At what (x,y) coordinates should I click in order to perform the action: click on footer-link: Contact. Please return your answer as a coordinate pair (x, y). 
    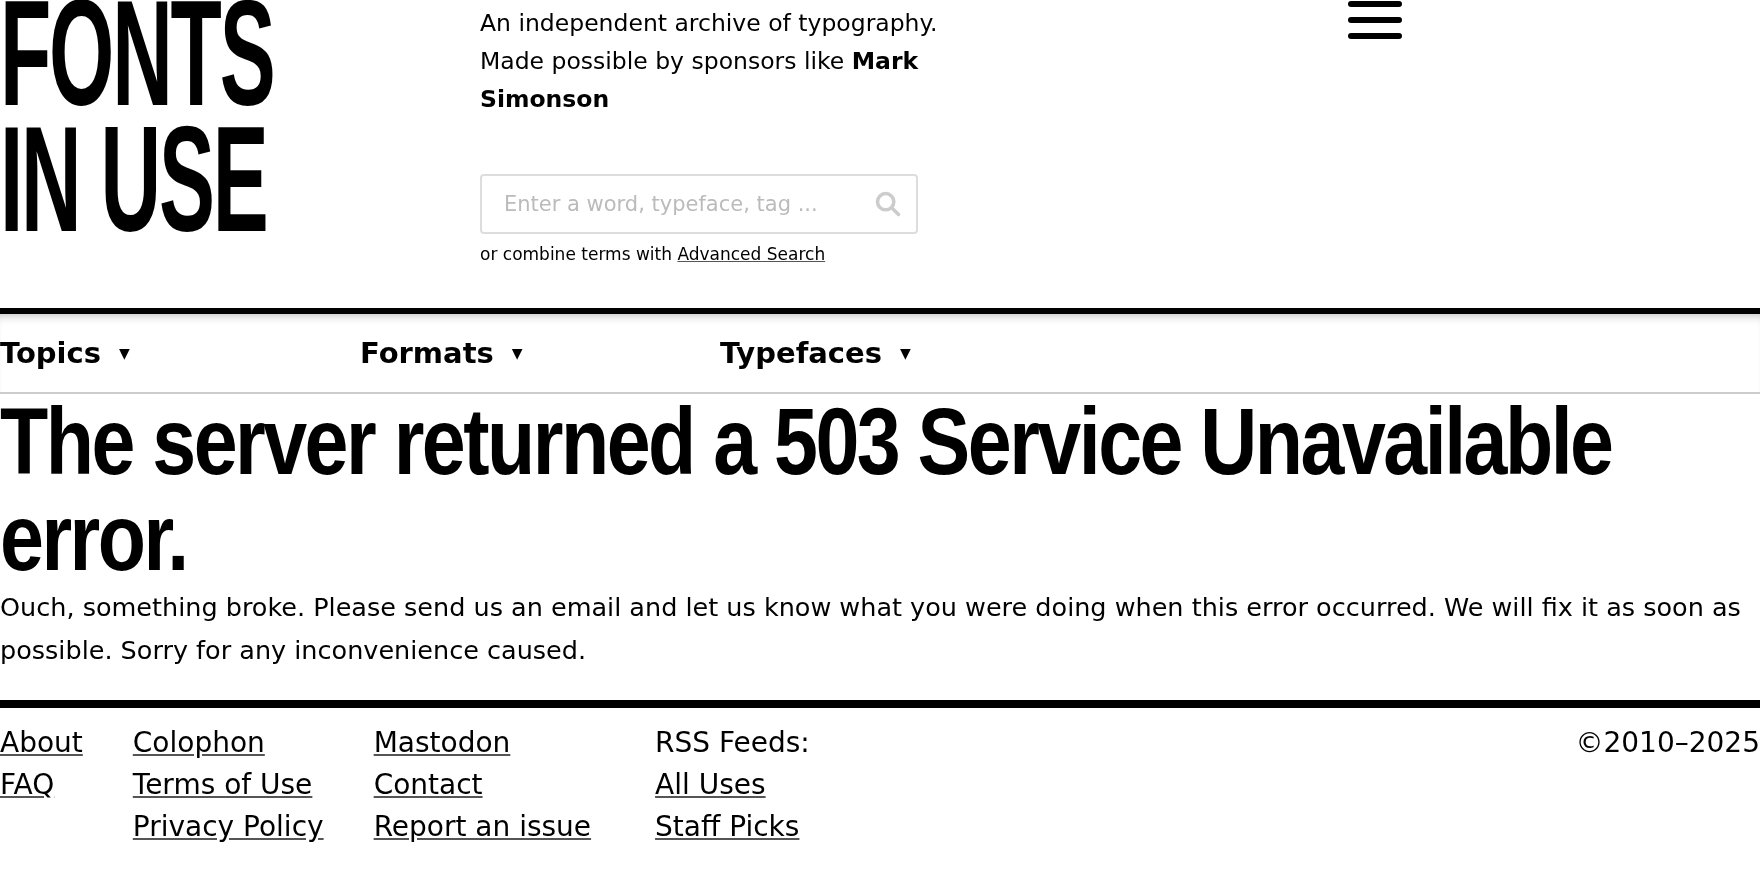
    Looking at the image, I should click on (482, 785).